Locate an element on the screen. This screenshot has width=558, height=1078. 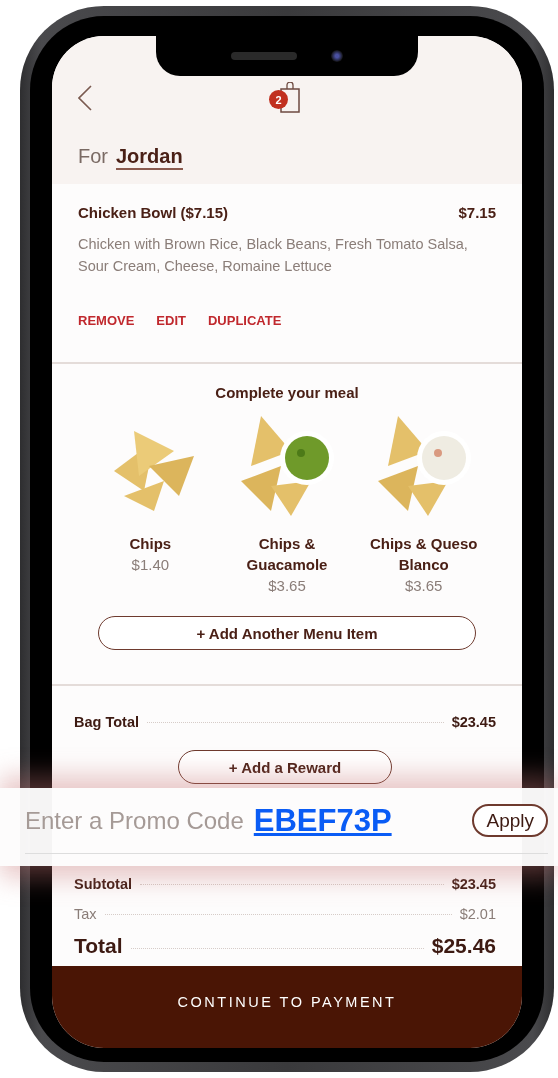
apply-button: Apply is located at coordinates (510, 820).